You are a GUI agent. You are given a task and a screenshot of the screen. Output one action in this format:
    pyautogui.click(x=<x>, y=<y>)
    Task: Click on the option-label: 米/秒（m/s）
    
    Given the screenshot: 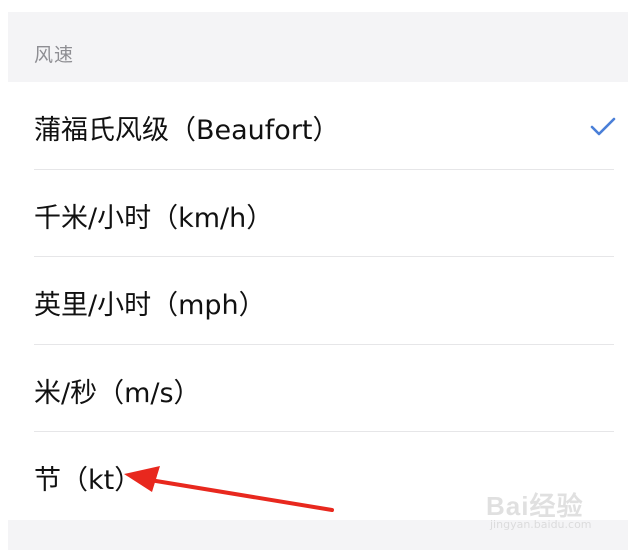 What is the action you would take?
    pyautogui.click(x=117, y=393)
    